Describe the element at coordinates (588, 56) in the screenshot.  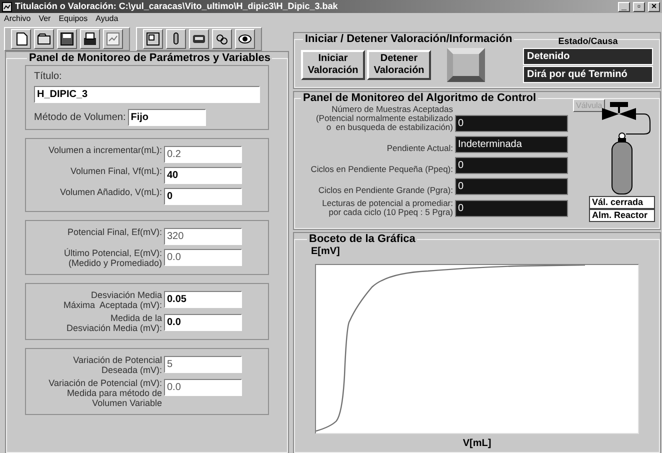
I see `status-text: Detenido` at that location.